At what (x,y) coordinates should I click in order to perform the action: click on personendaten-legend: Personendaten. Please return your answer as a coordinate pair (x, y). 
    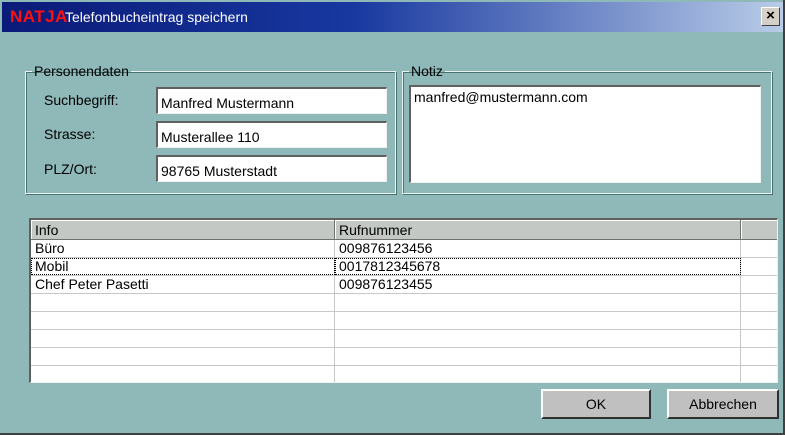
    Looking at the image, I should click on (81, 71).